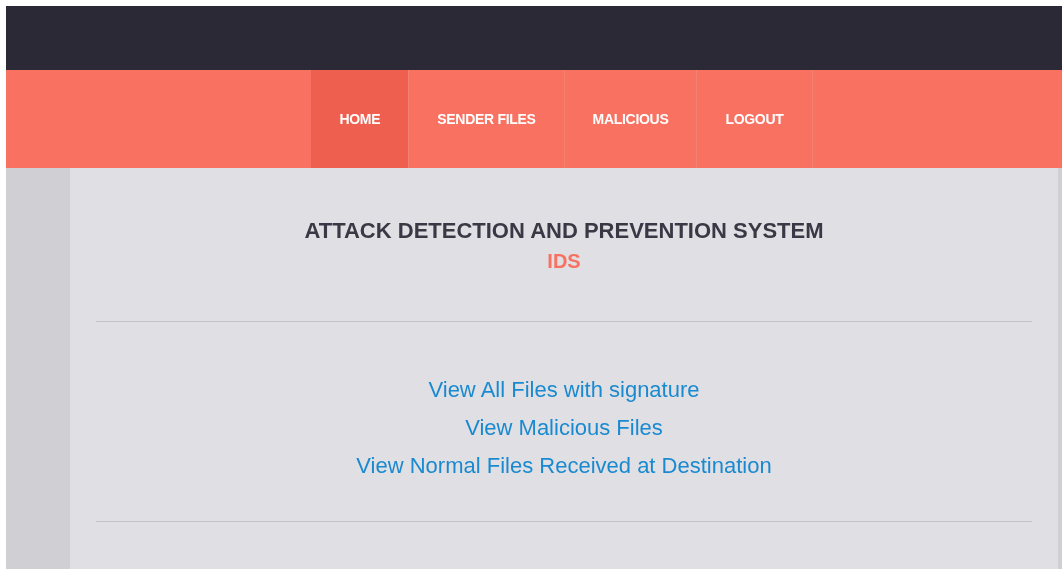 This screenshot has width=1062, height=569. Describe the element at coordinates (360, 119) in the screenshot. I see `nav-link: HOME` at that location.